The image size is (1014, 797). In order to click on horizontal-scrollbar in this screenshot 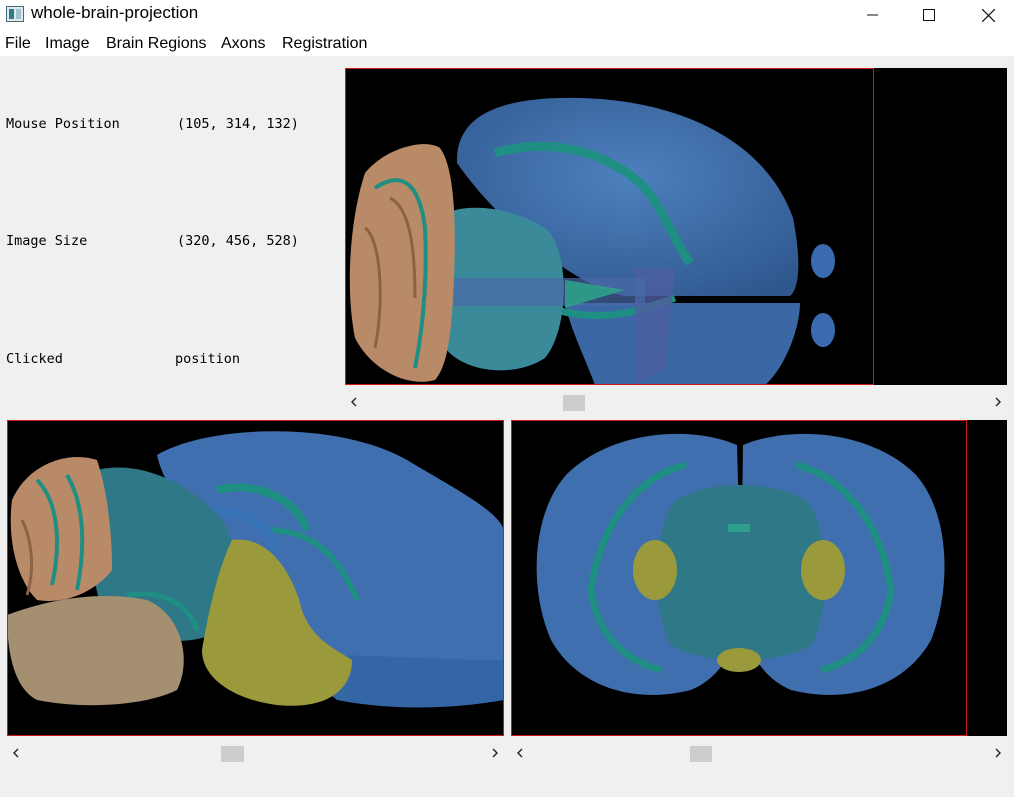, I will do `click(676, 402)`.